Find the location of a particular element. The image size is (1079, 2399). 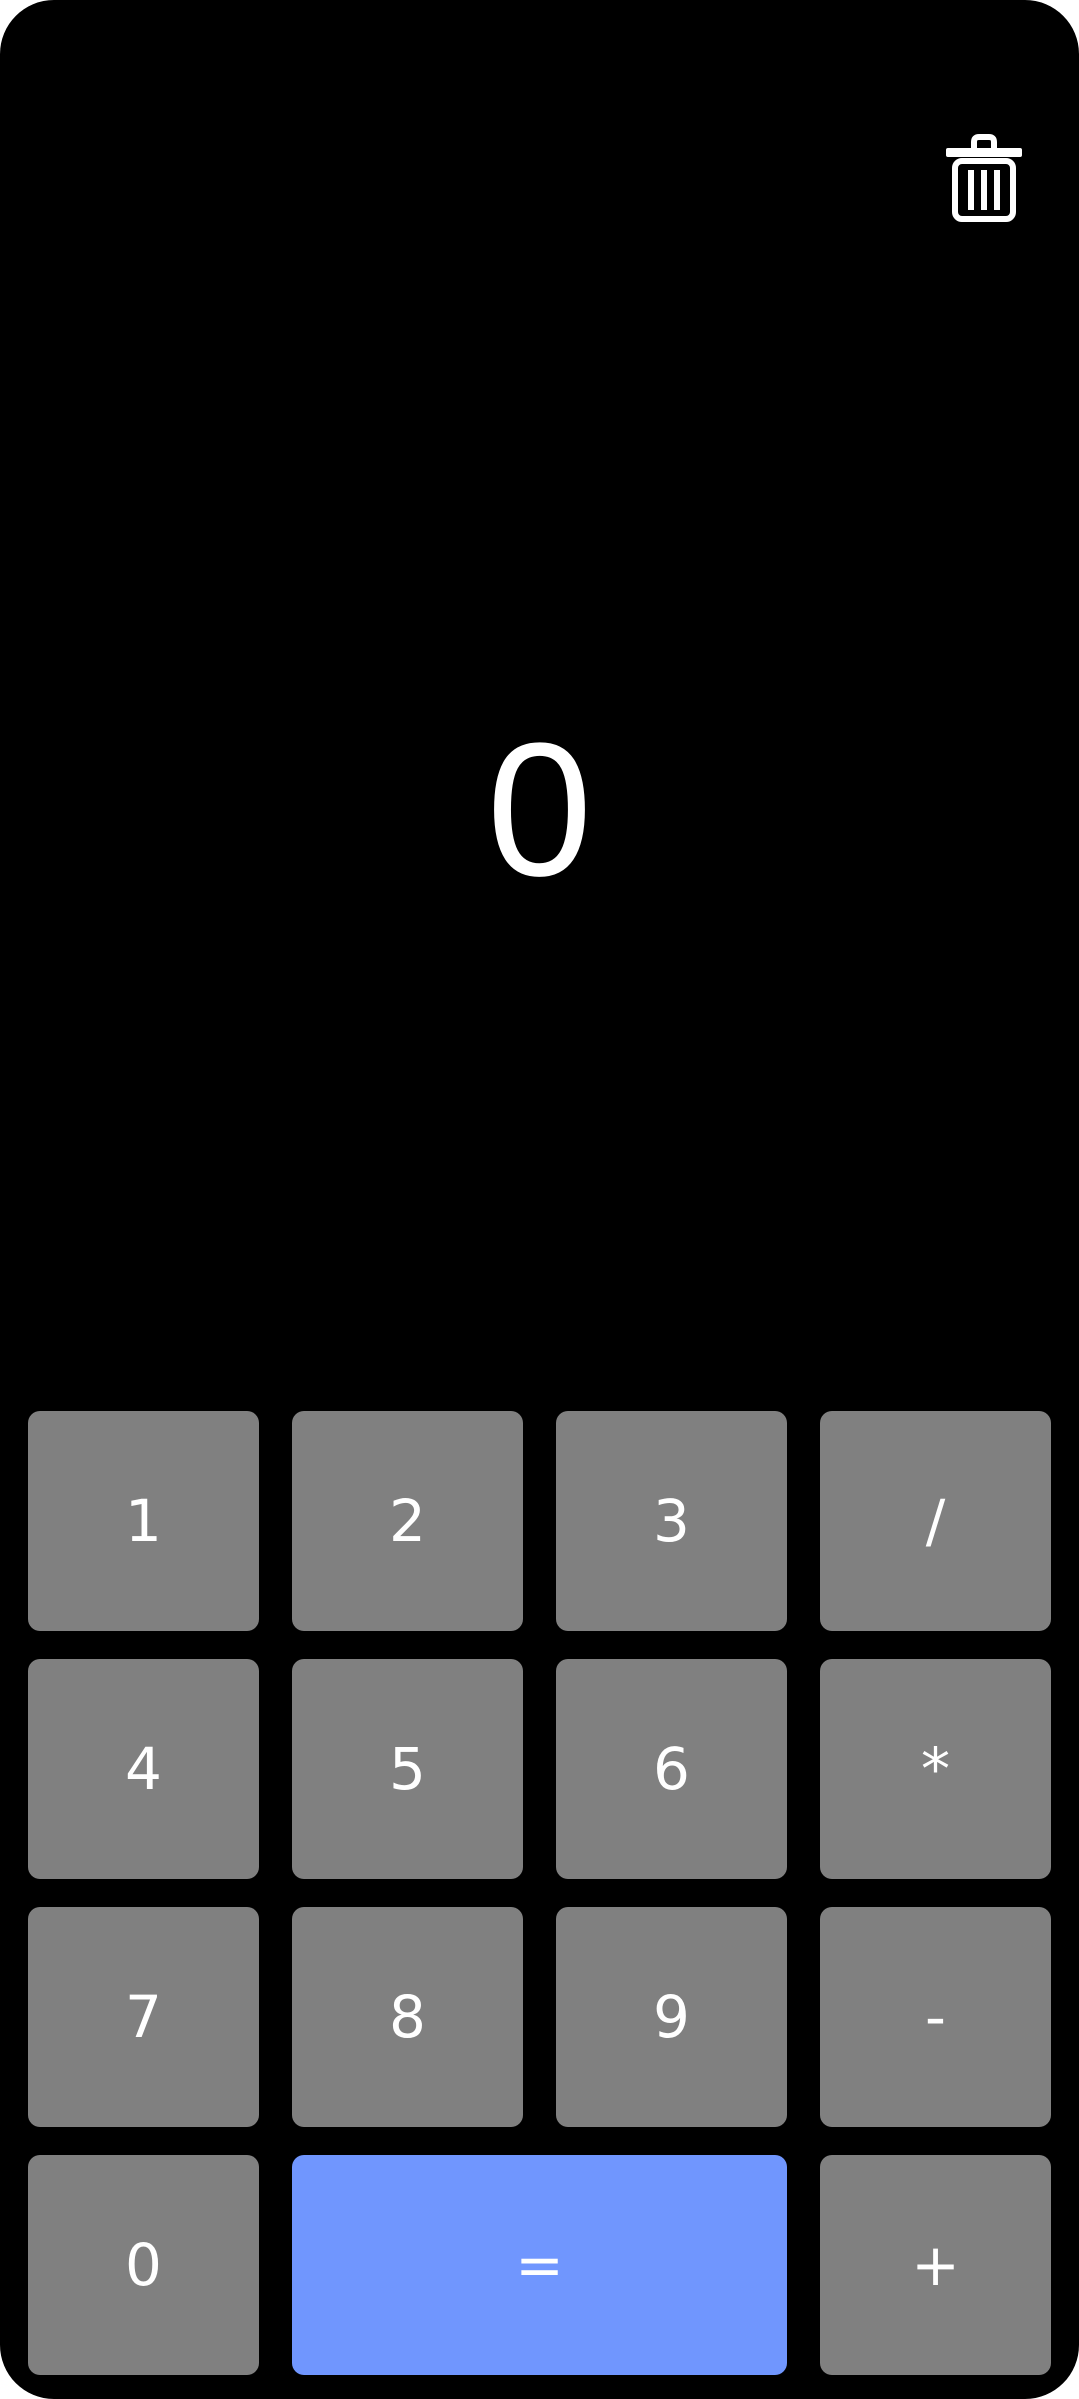

result-display: 0 is located at coordinates (539, 810).